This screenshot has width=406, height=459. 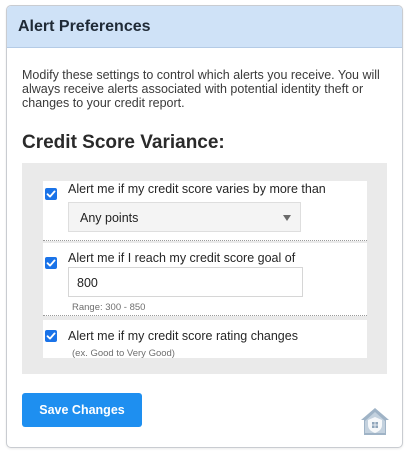 What do you see at coordinates (204, 27) in the screenshot?
I see `card-header: Alert Preferences` at bounding box center [204, 27].